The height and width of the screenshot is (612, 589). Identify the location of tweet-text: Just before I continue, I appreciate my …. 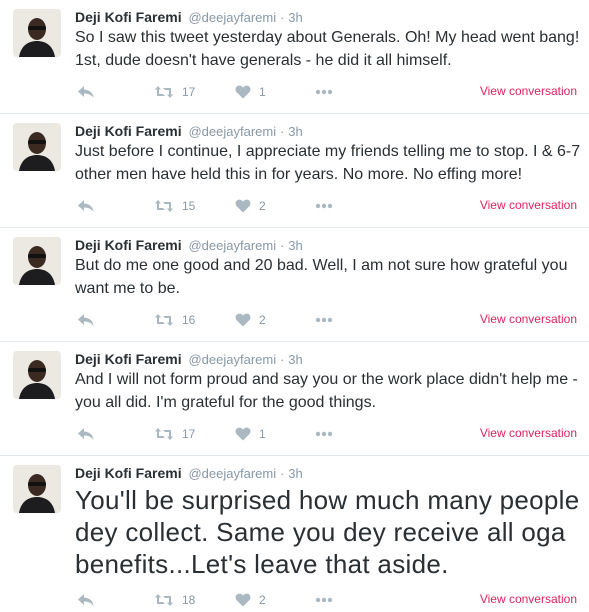
(328, 163).